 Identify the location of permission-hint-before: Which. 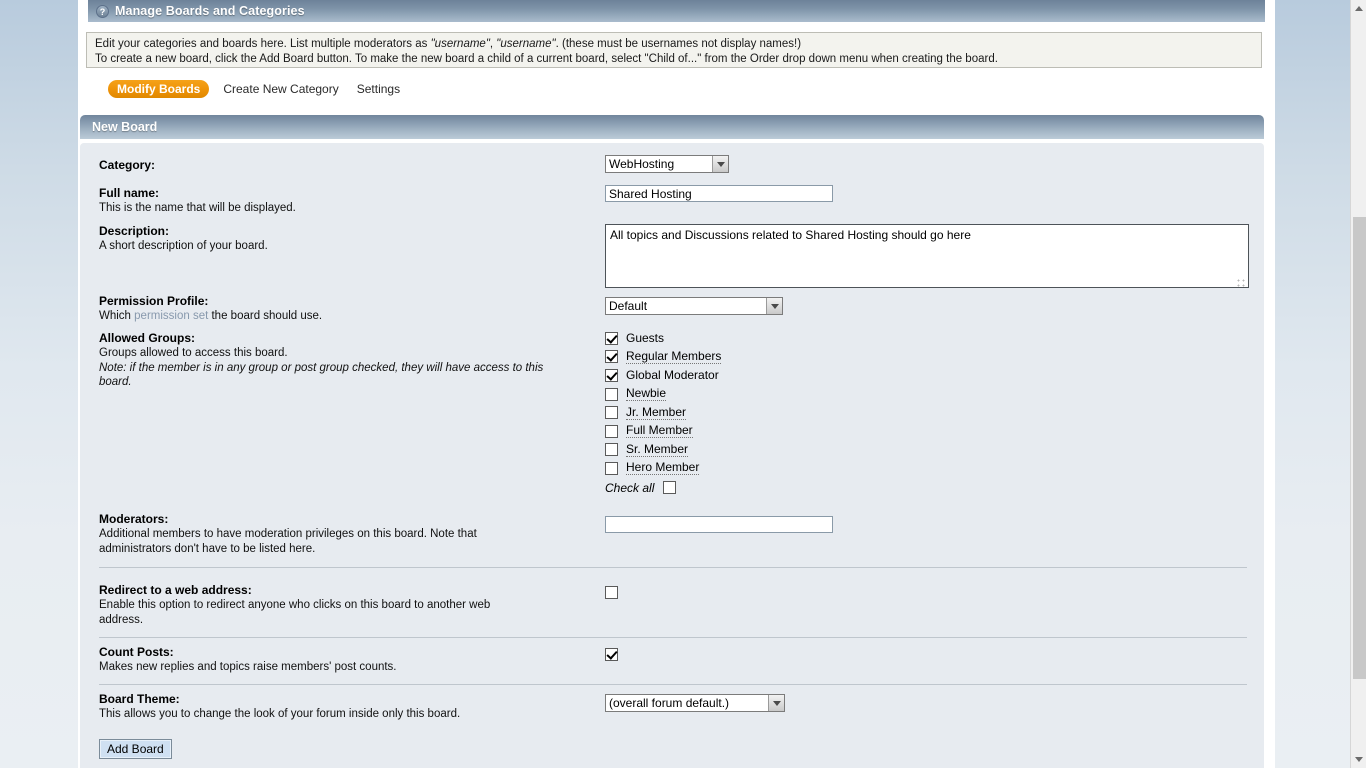
(117, 316).